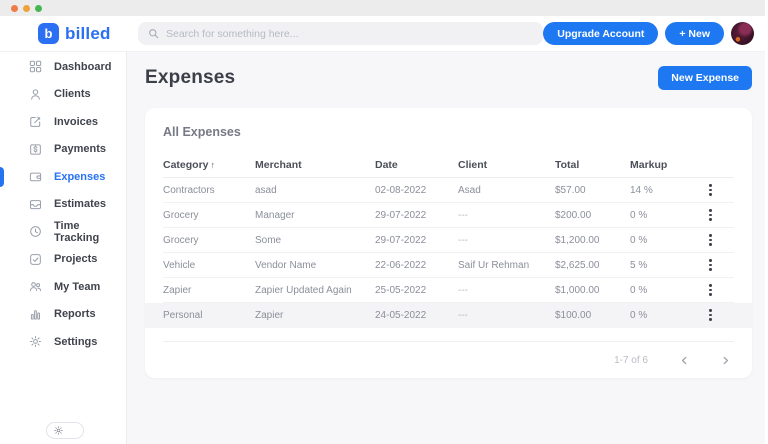  I want to click on sidebar-item-reports: Reports, so click(63, 315).